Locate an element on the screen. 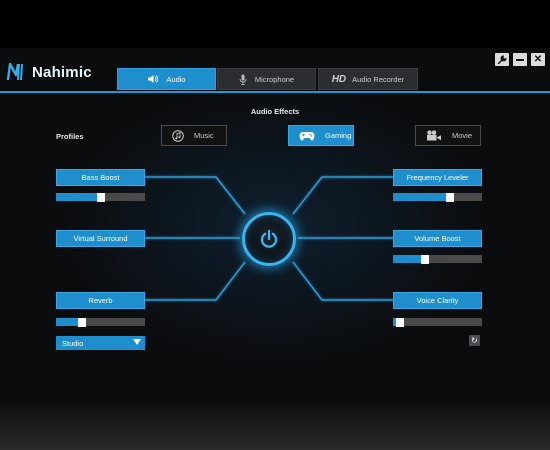  refresh-icon: ↻ is located at coordinates (474, 340).